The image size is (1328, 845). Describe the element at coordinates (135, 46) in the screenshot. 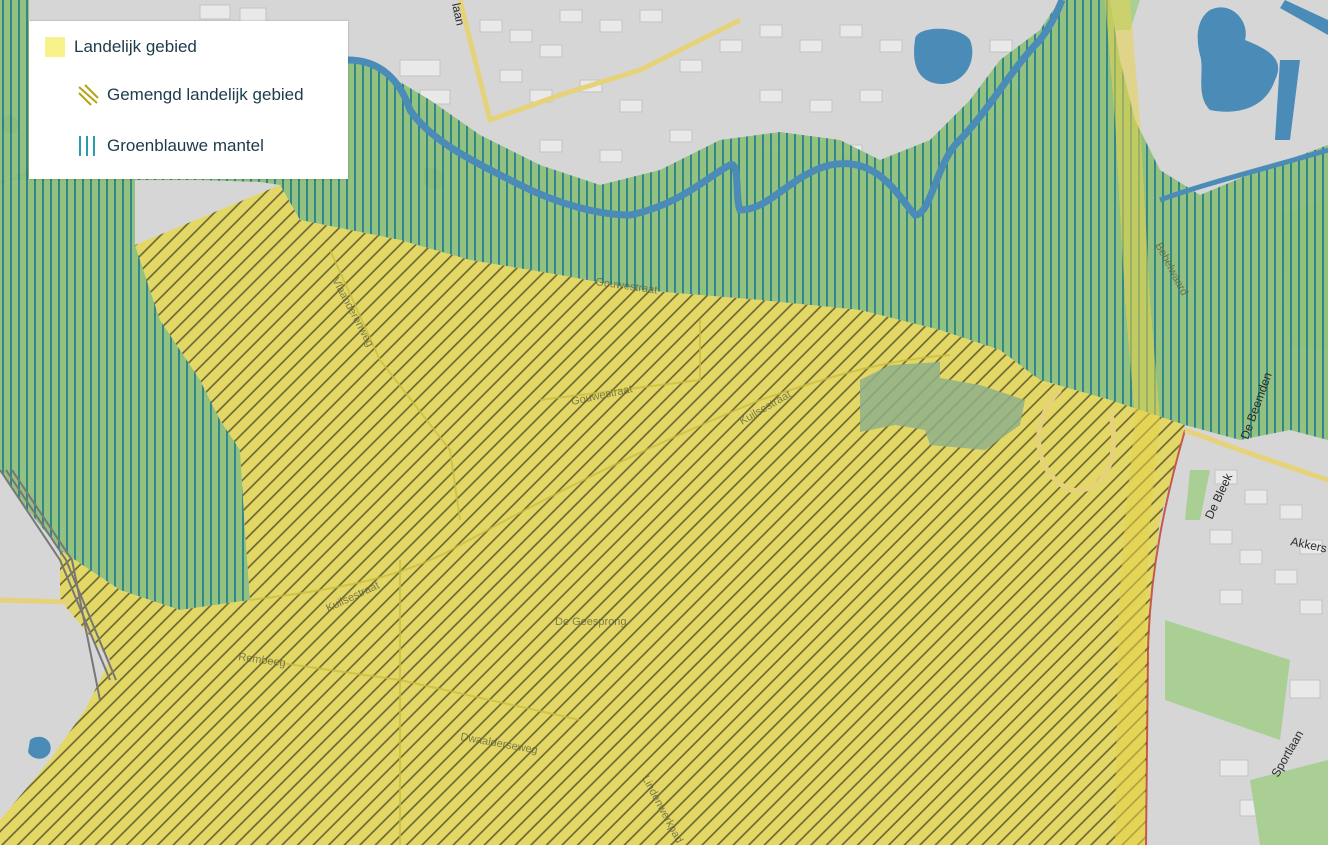

I see `legend-label: Landelijk gebied` at that location.